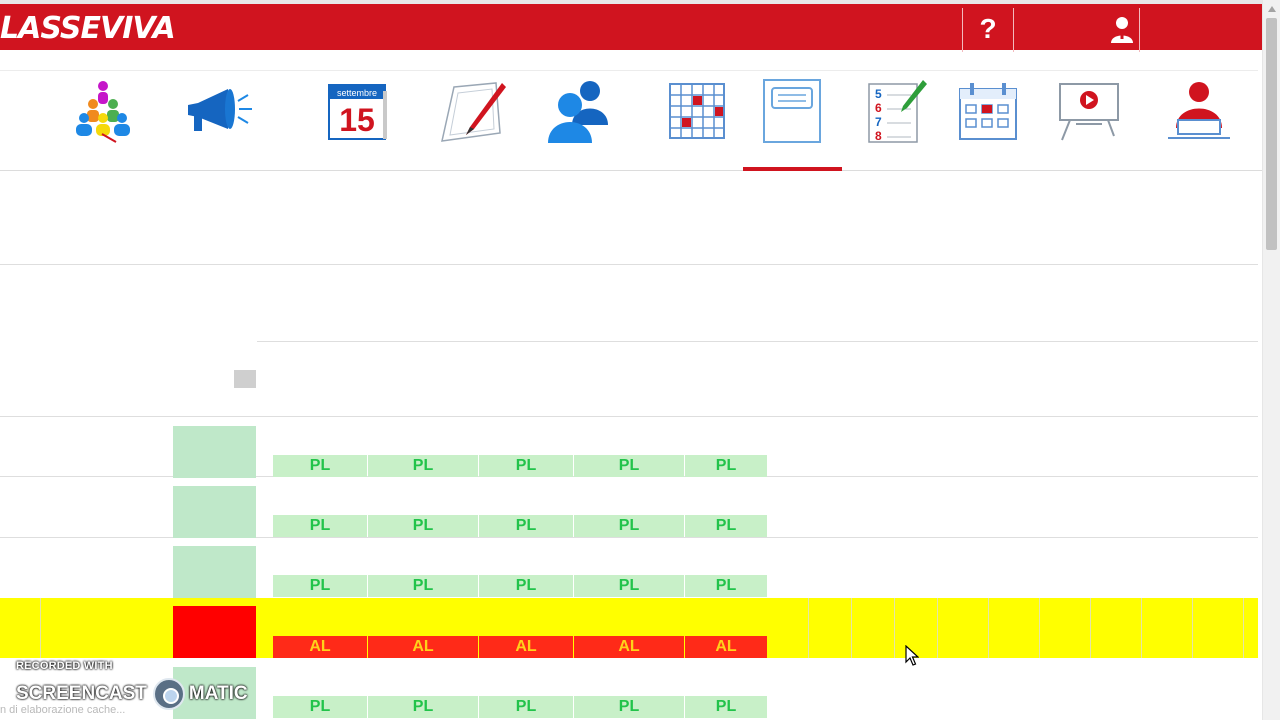  Describe the element at coordinates (81, 693) in the screenshot. I see `watermark-brand-left: SCREENCAST` at that location.